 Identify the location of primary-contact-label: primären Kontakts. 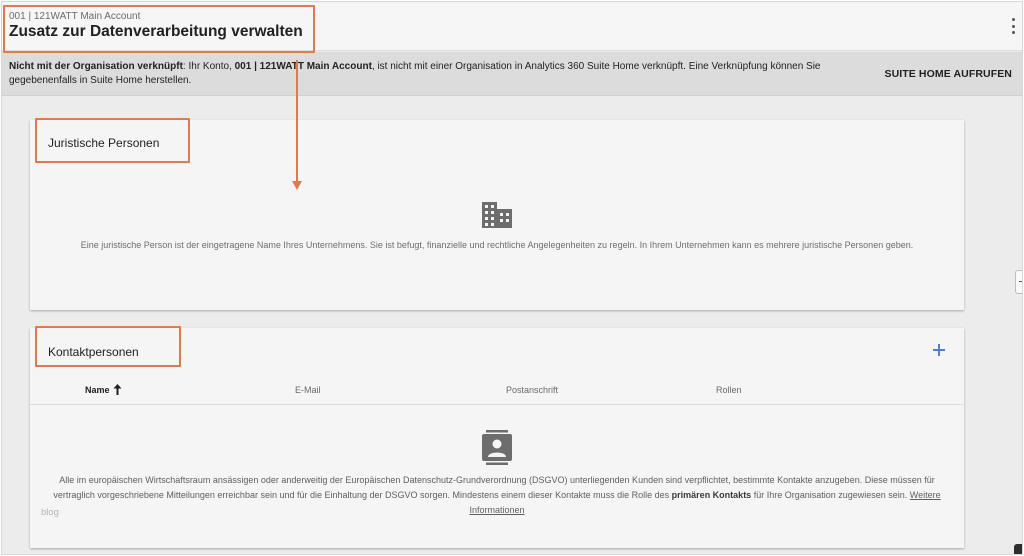
(711, 495).